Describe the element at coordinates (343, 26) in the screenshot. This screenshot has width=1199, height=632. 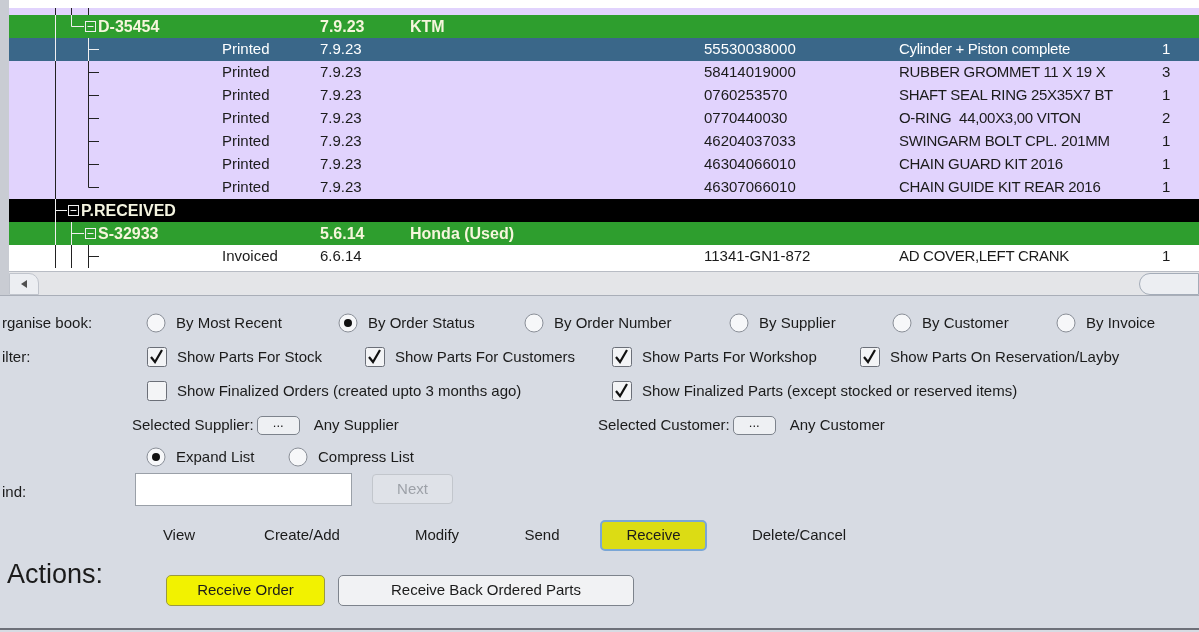
I see `order-date: 7.9.23` at that location.